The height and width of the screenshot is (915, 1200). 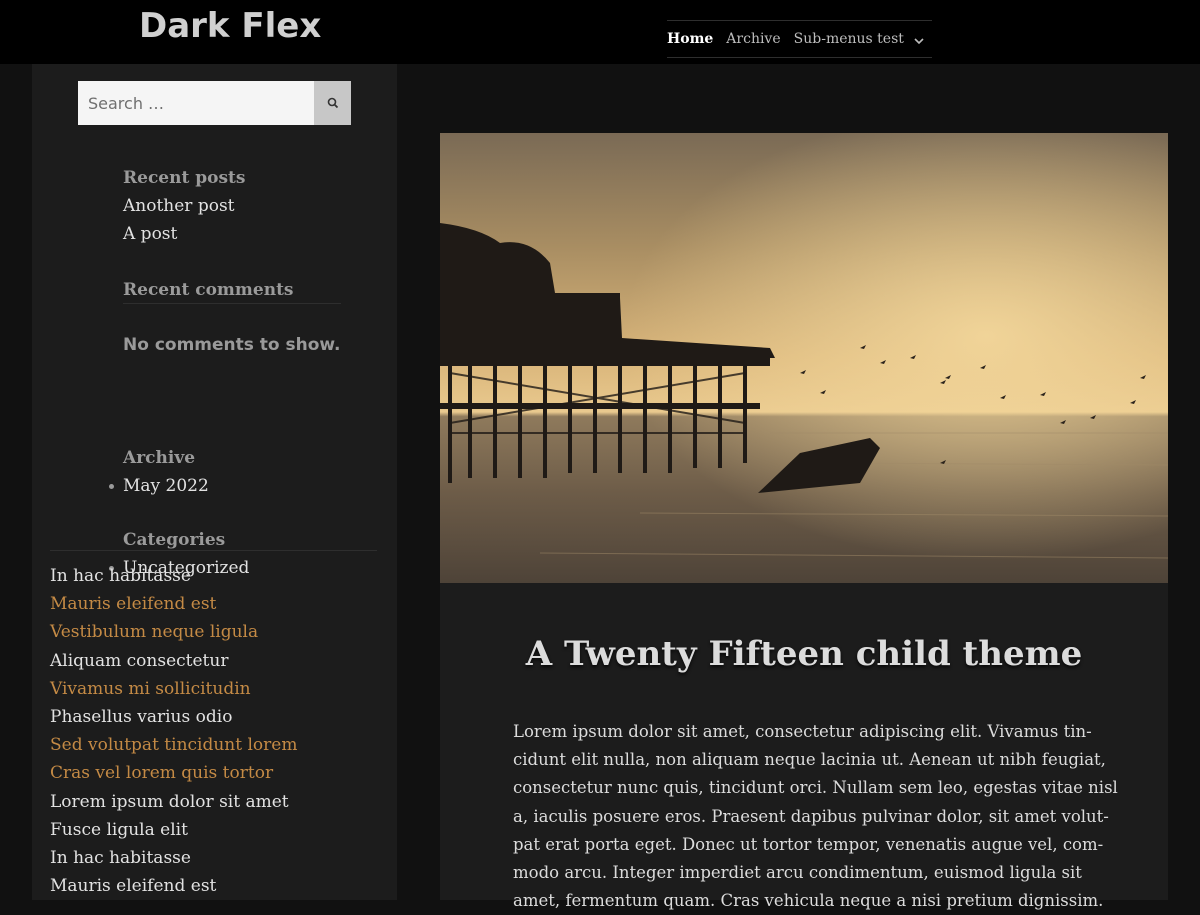 What do you see at coordinates (208, 290) in the screenshot?
I see `widget-title-recent-comments: Recent comments` at bounding box center [208, 290].